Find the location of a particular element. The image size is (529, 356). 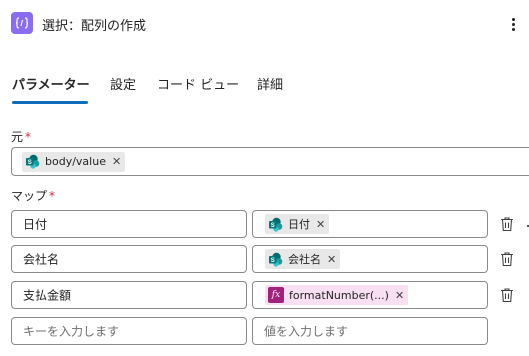

map-key-input: 会社名 is located at coordinates (129, 259).